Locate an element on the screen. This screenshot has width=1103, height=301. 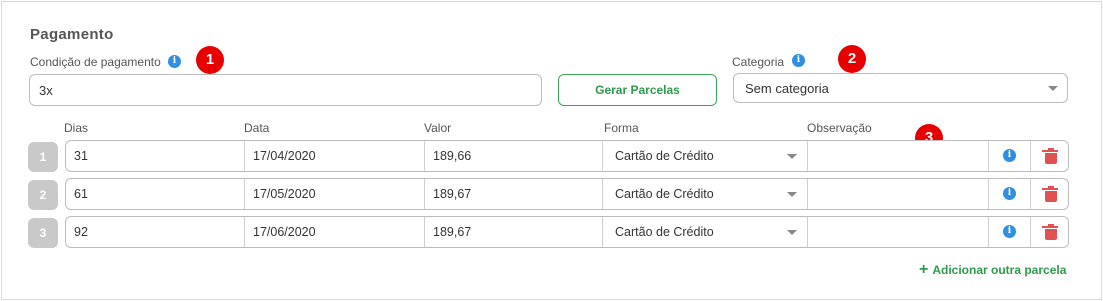
categoria-label: Categoria is located at coordinates (758, 62).